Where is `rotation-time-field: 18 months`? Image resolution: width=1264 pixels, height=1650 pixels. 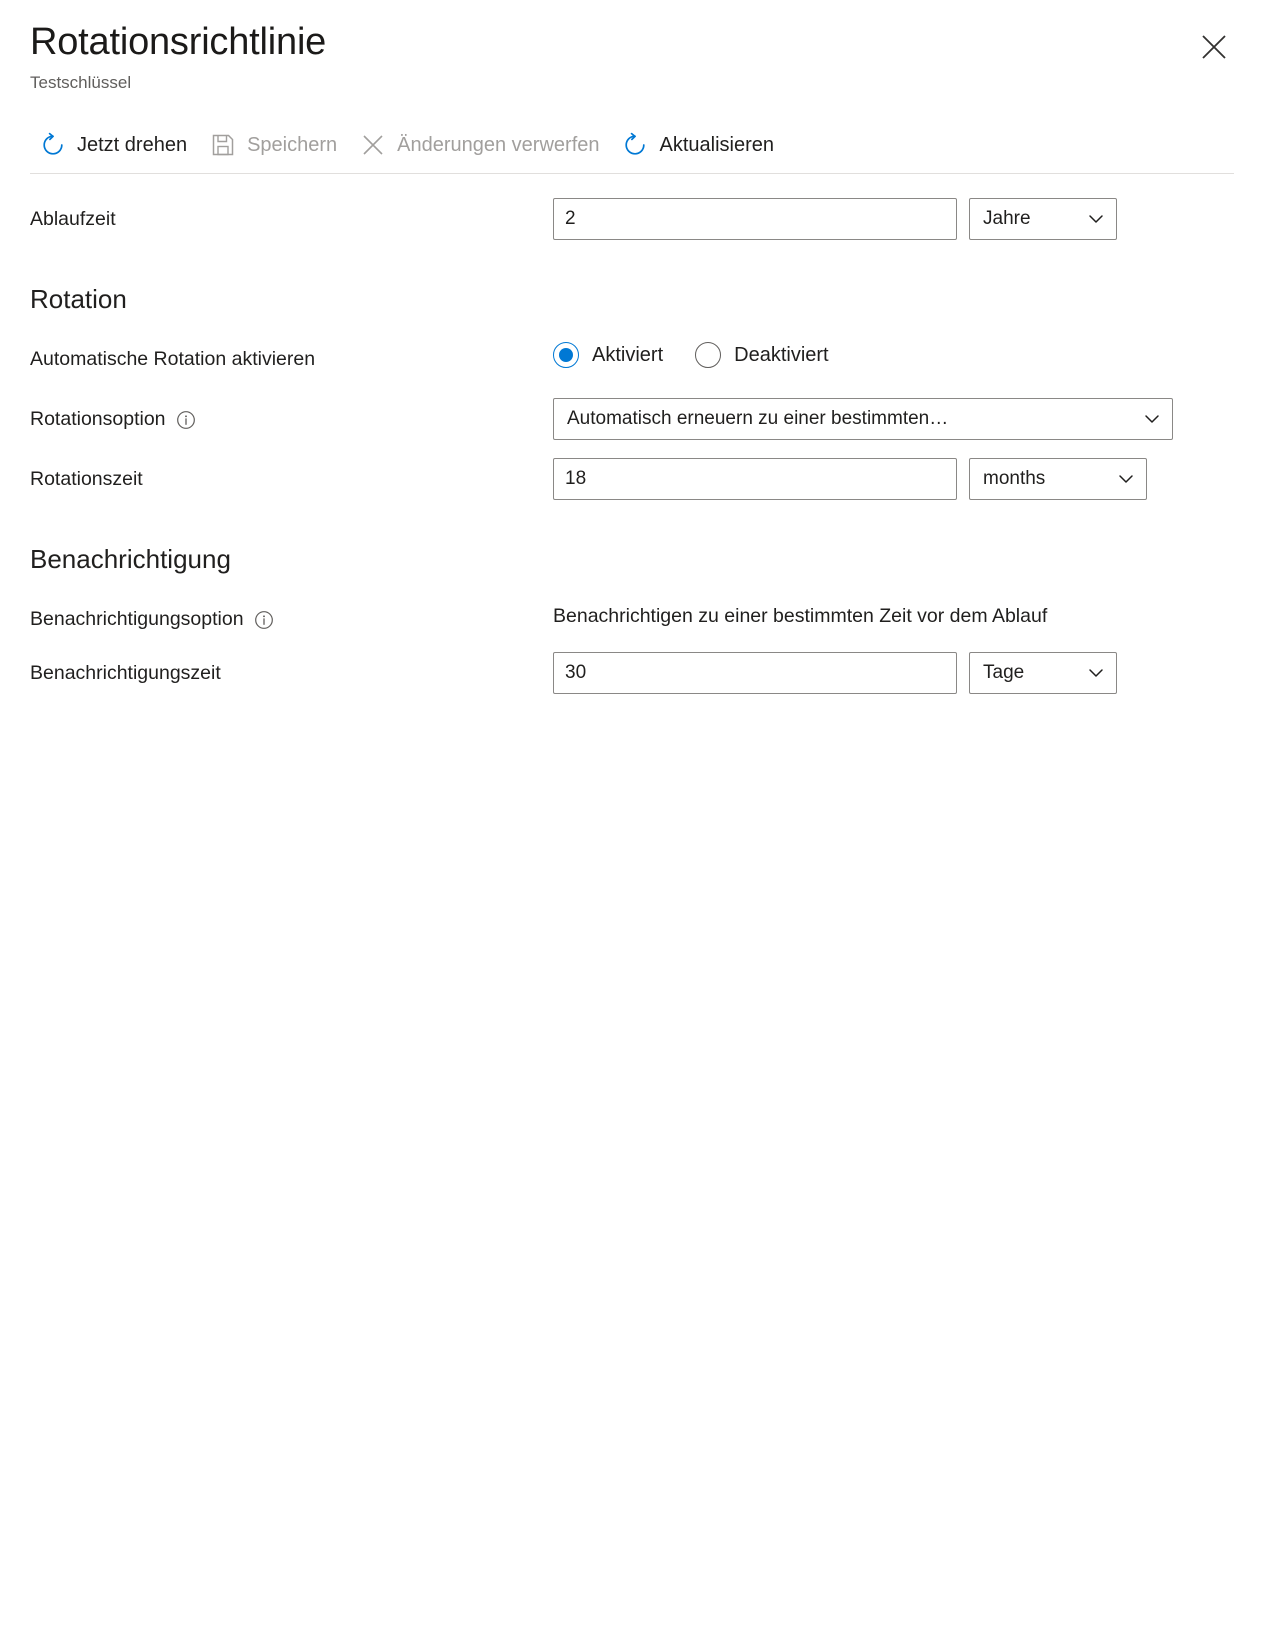 rotation-time-field: 18 months is located at coordinates (893, 479).